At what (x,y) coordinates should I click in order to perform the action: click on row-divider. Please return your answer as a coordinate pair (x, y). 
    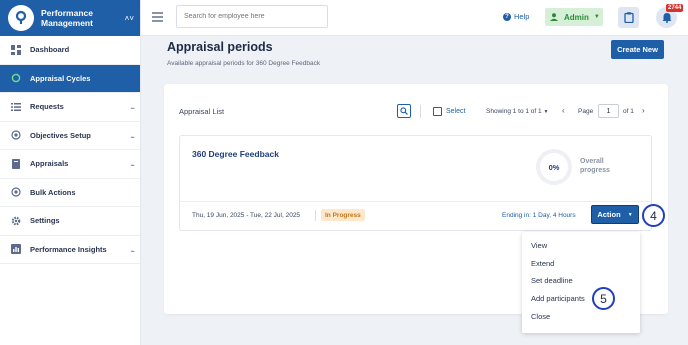
    Looking at the image, I should click on (415, 201).